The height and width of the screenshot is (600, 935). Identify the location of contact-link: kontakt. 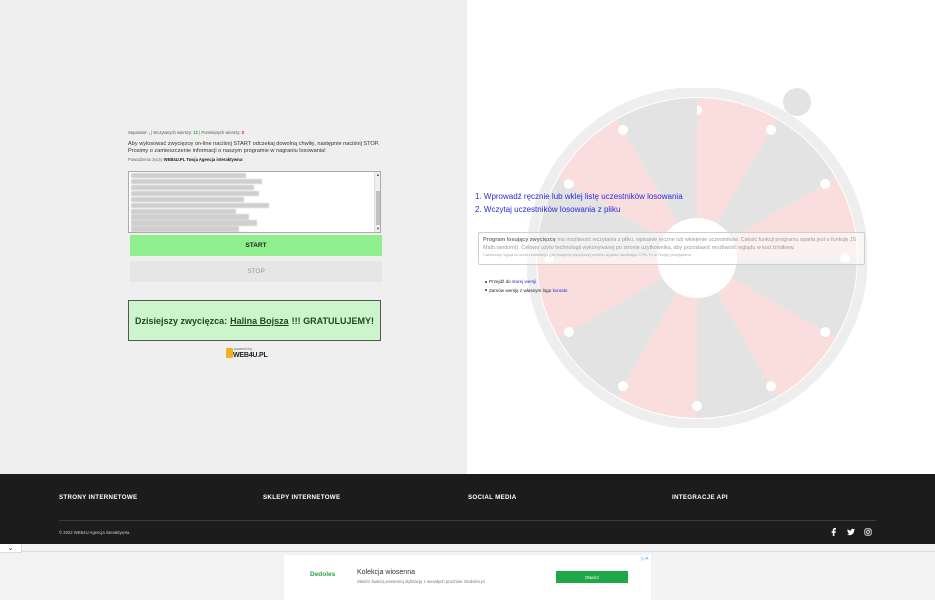
(560, 290).